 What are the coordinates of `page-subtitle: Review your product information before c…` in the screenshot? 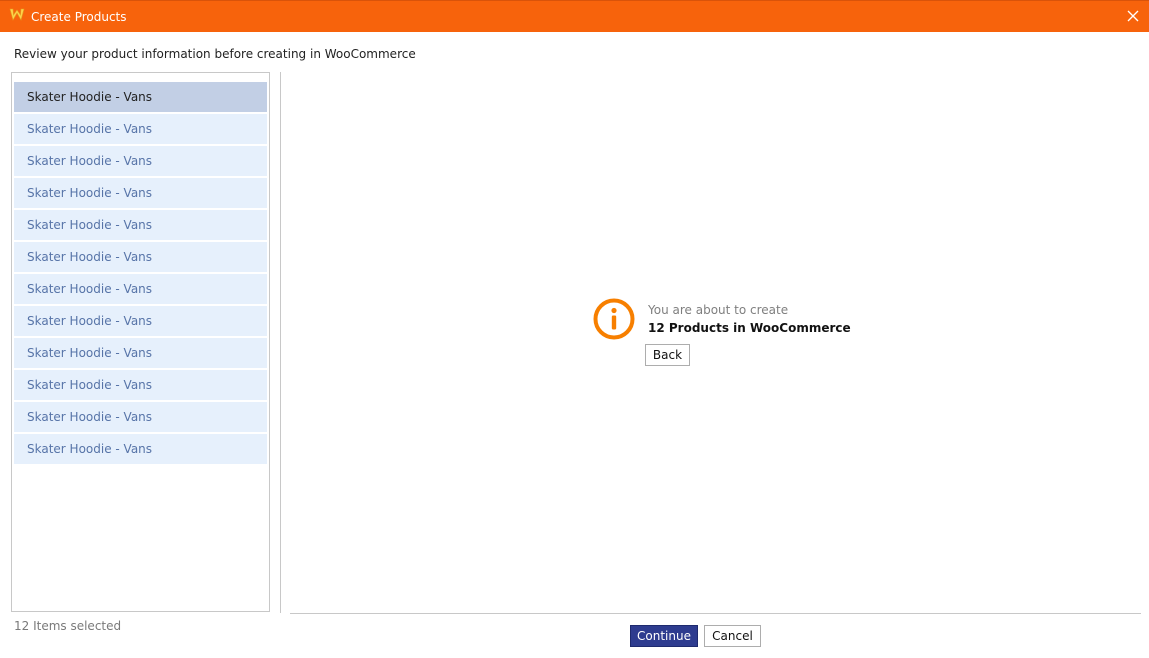 It's located at (215, 54).